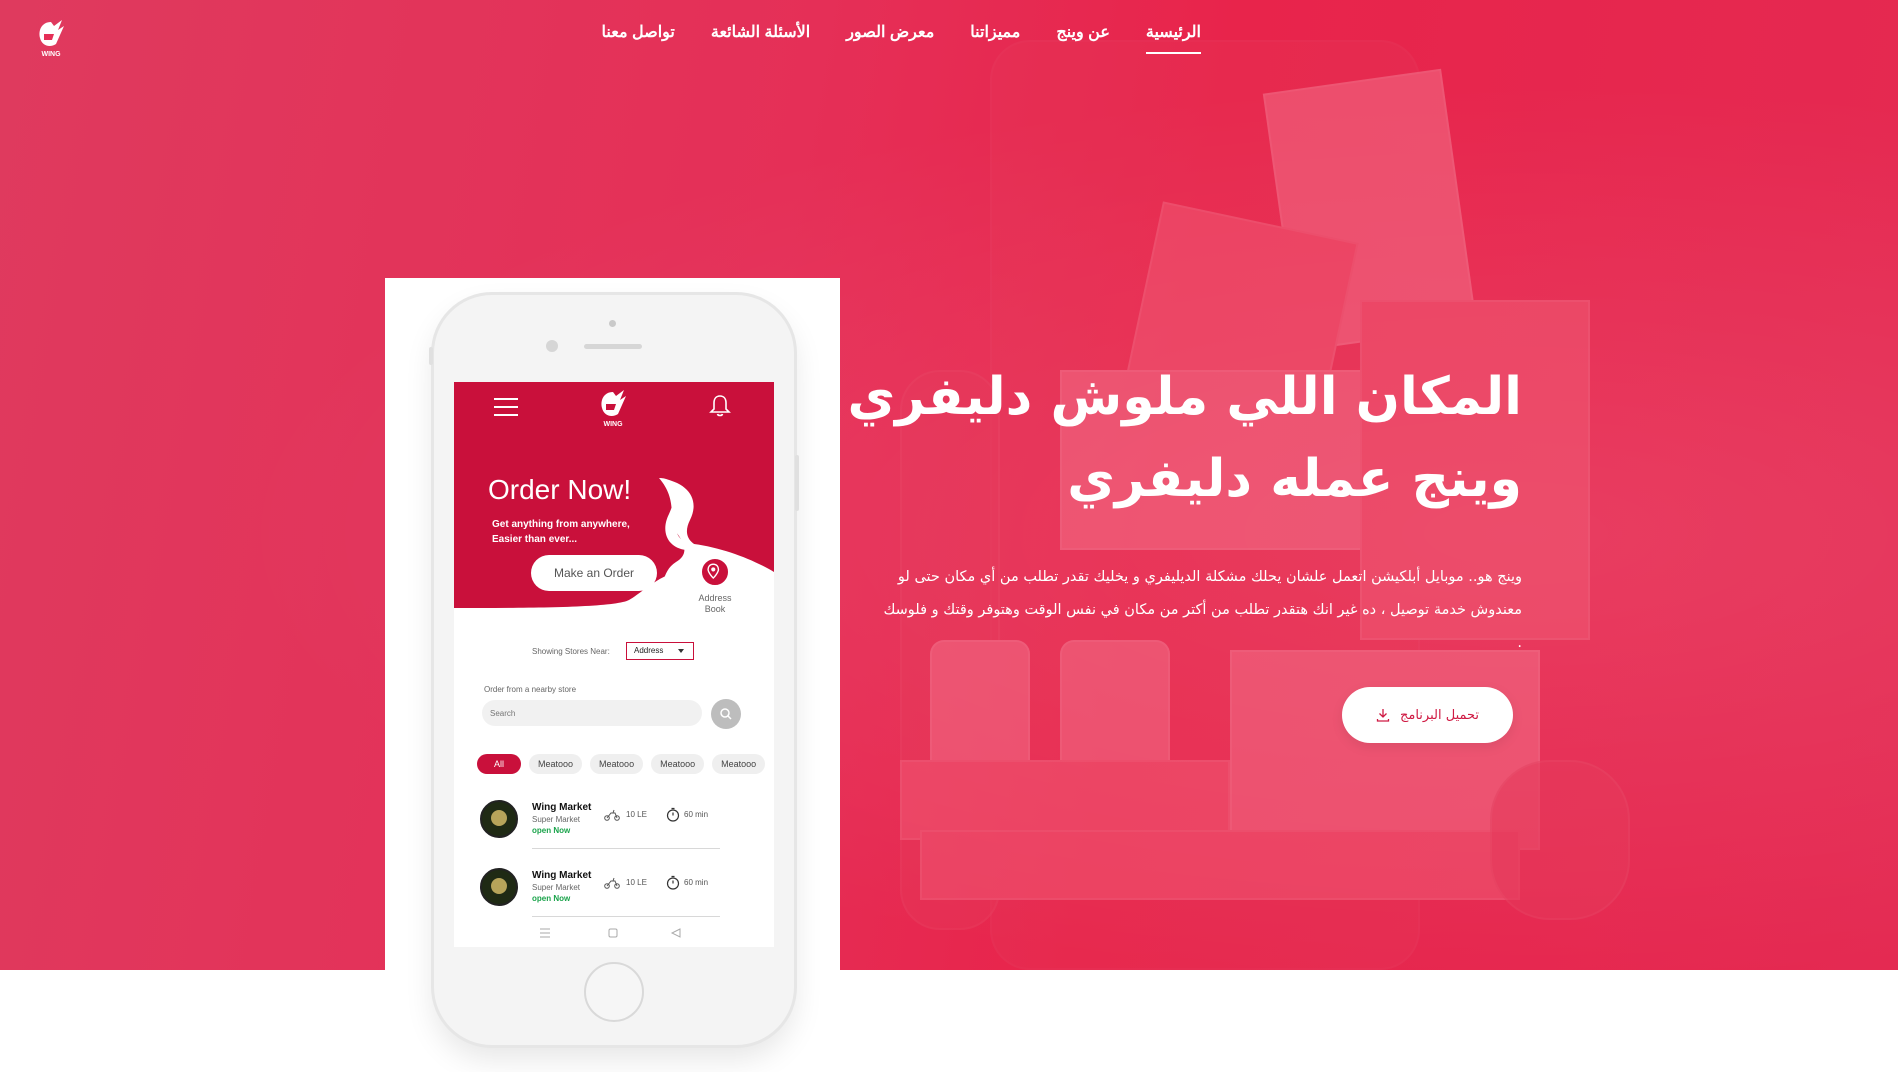 Image resolution: width=1898 pixels, height=1072 pixels. What do you see at coordinates (1173, 38) in the screenshot?
I see `nav-home: الرئيسية` at bounding box center [1173, 38].